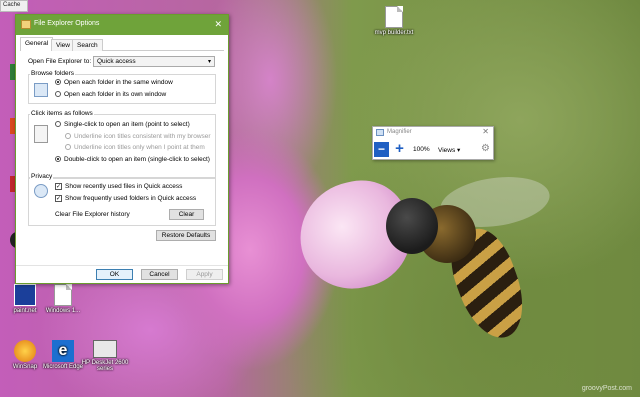 The width and height of the screenshot is (640, 397). Describe the element at coordinates (186, 214) in the screenshot. I see `clear-button: Clear` at that location.